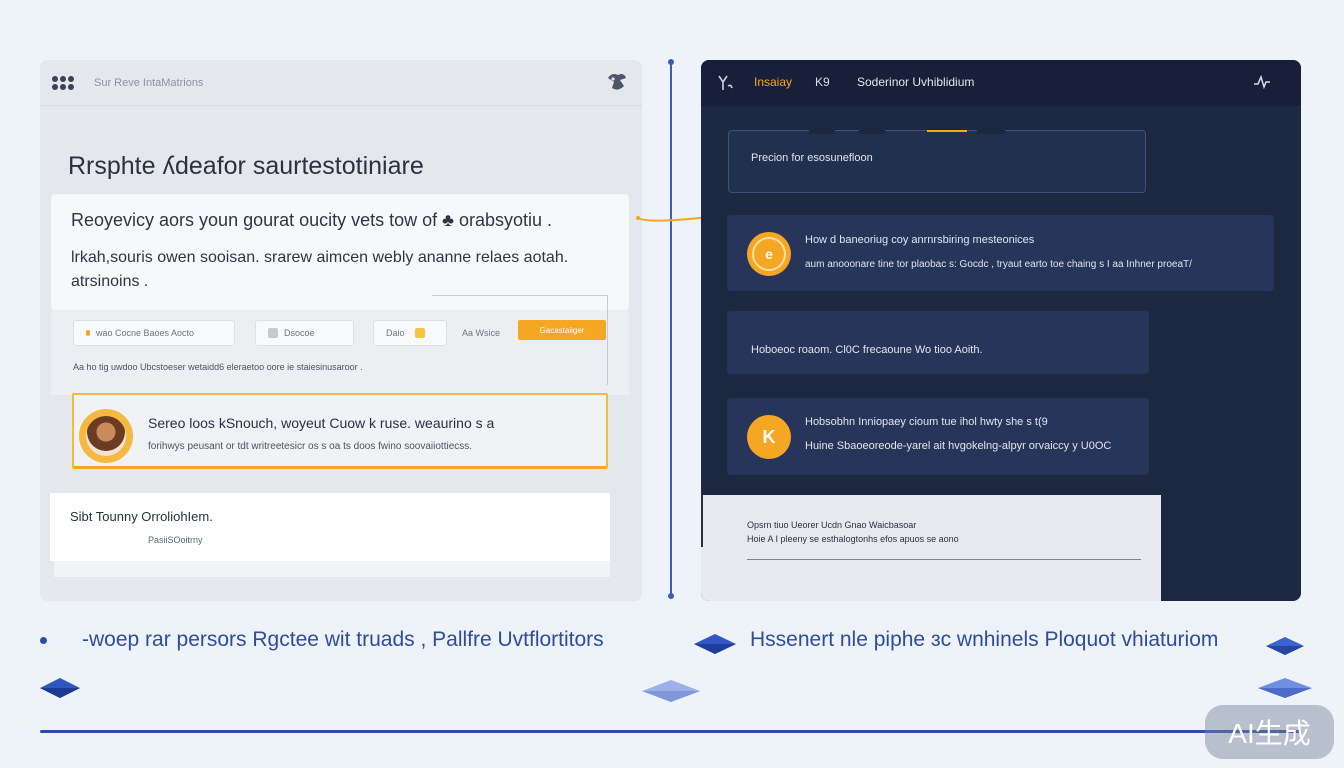 Image resolution: width=1344 pixels, height=768 pixels. Describe the element at coordinates (832, 525) in the screenshot. I see `light-card-line-1: Opsrn tiuo Ueorer Ucdn Gnao Waicbasoar` at that location.